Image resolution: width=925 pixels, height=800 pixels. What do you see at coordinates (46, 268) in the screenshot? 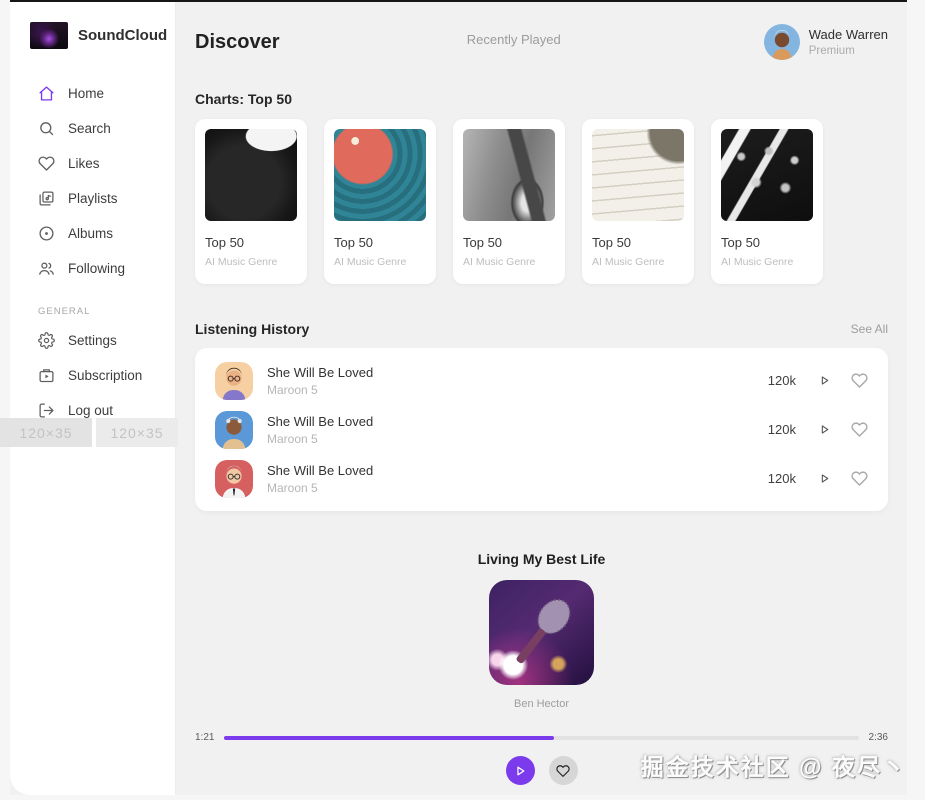
I see `following-icon` at bounding box center [46, 268].